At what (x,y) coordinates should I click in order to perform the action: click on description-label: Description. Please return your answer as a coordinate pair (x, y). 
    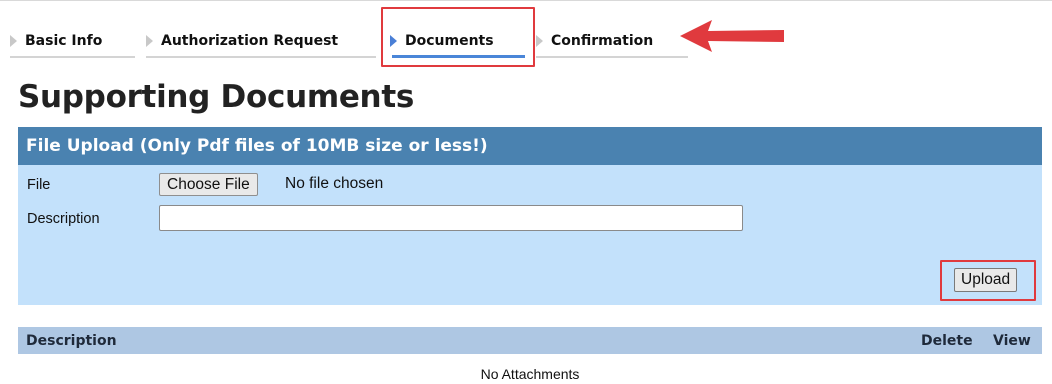
    Looking at the image, I should click on (63, 219).